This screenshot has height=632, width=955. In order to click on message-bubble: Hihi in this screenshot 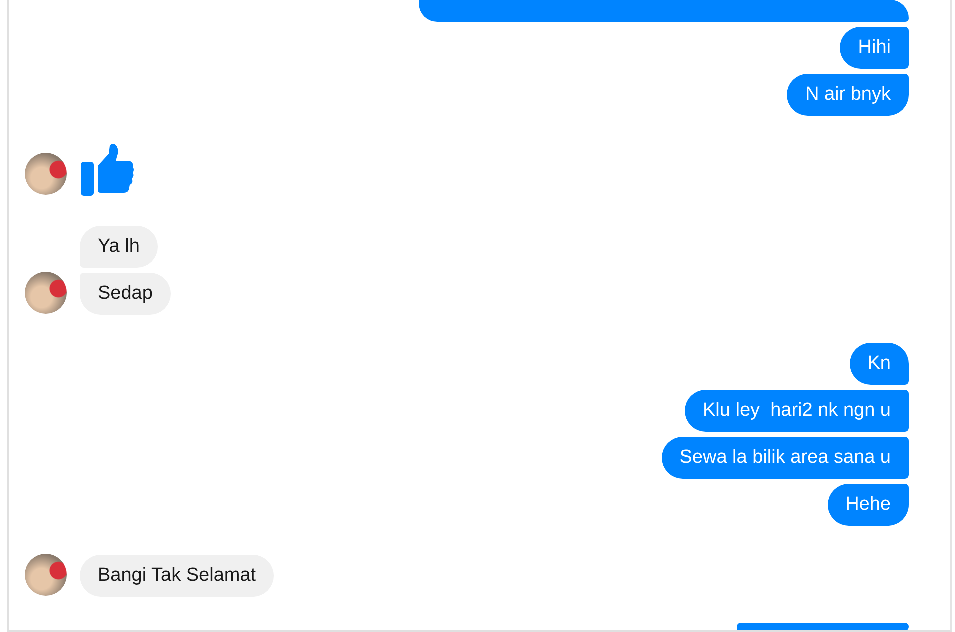, I will do `click(874, 48)`.